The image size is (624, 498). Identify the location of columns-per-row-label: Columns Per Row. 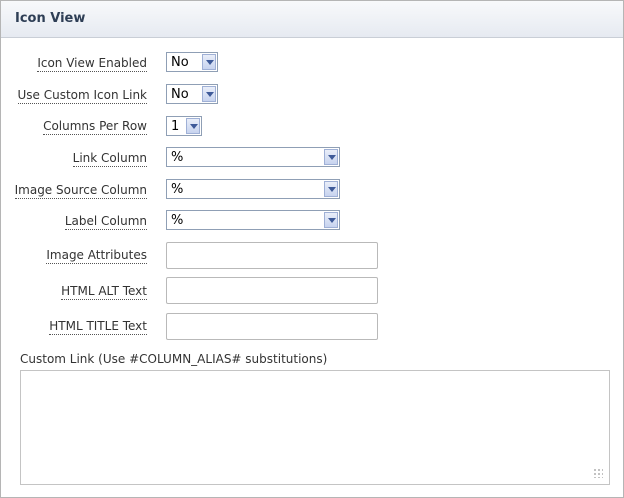
(95, 127).